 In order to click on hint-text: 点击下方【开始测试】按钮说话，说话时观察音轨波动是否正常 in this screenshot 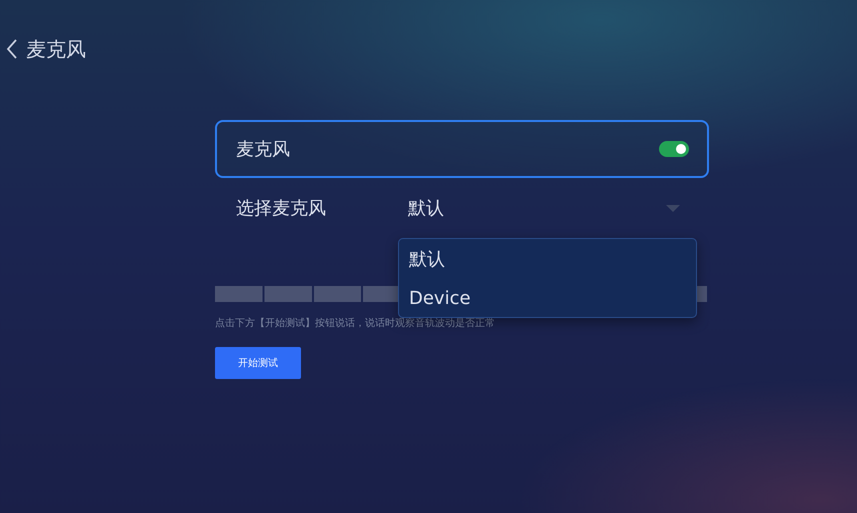, I will do `click(355, 323)`.